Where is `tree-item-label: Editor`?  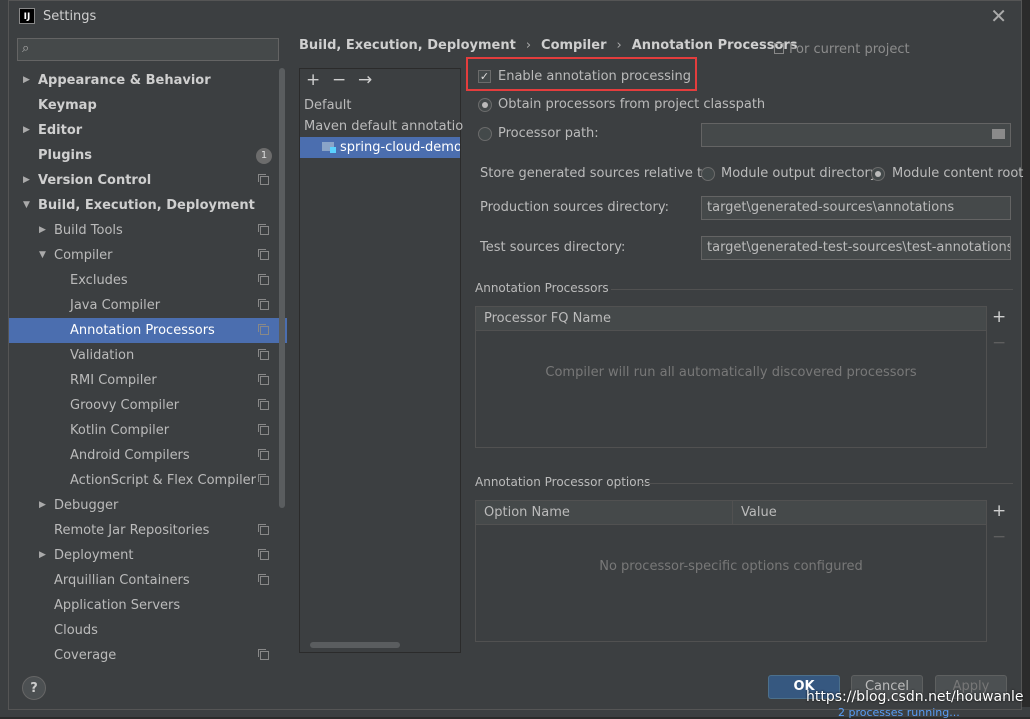
tree-item-label: Editor is located at coordinates (60, 130).